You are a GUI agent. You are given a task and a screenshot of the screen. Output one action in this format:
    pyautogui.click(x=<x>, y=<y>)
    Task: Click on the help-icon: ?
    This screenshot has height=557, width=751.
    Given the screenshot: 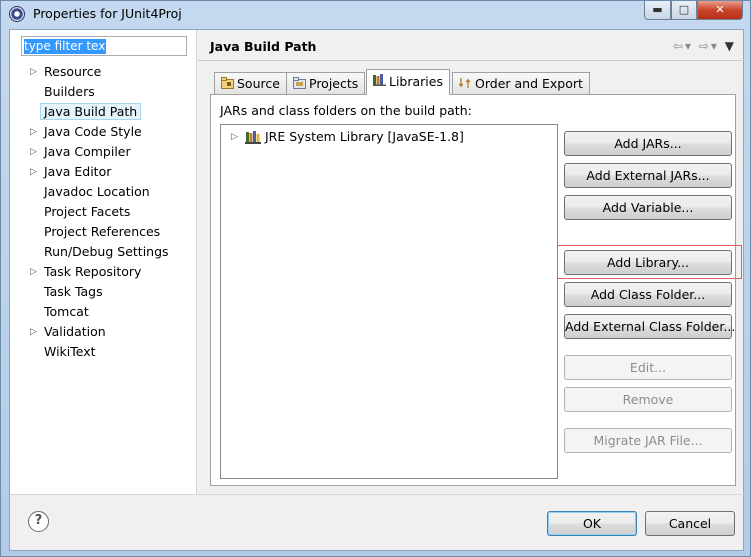 What is the action you would take?
    pyautogui.click(x=38, y=521)
    